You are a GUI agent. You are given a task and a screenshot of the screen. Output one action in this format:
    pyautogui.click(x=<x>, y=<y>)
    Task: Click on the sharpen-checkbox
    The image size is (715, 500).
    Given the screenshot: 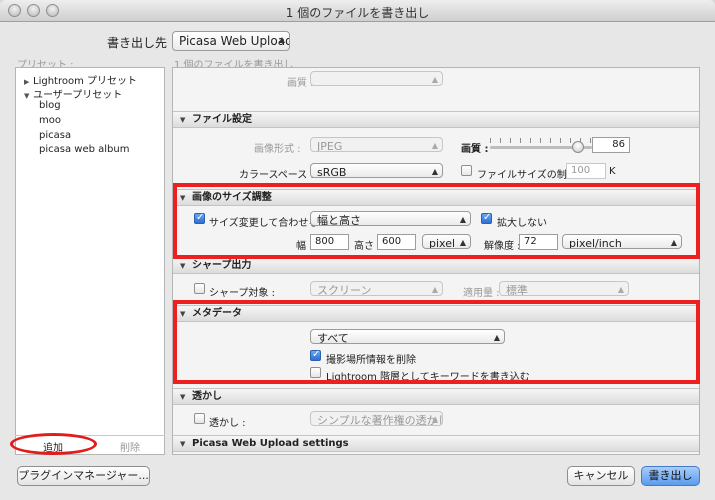 What is the action you would take?
    pyautogui.click(x=199, y=288)
    